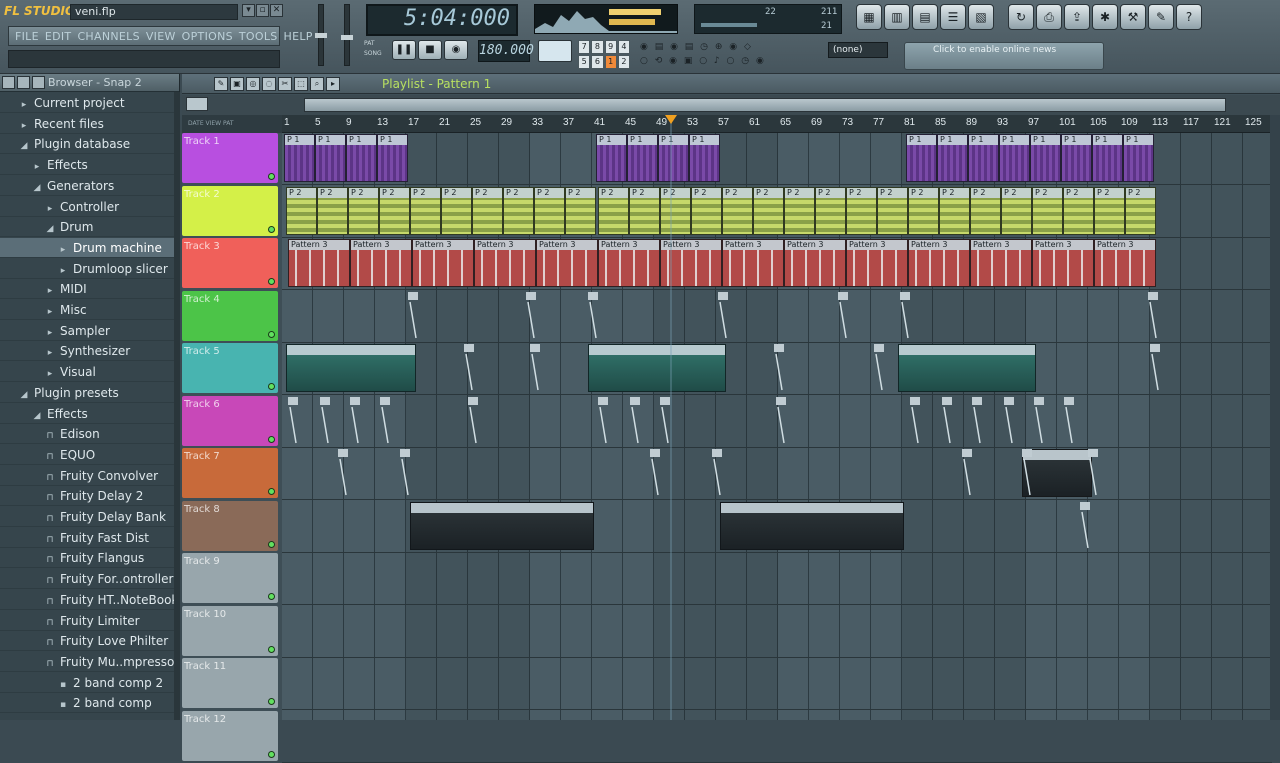 This screenshot has height=763, width=1280. Describe the element at coordinates (858, 50) in the screenshot. I see `snap-select: (none)` at that location.